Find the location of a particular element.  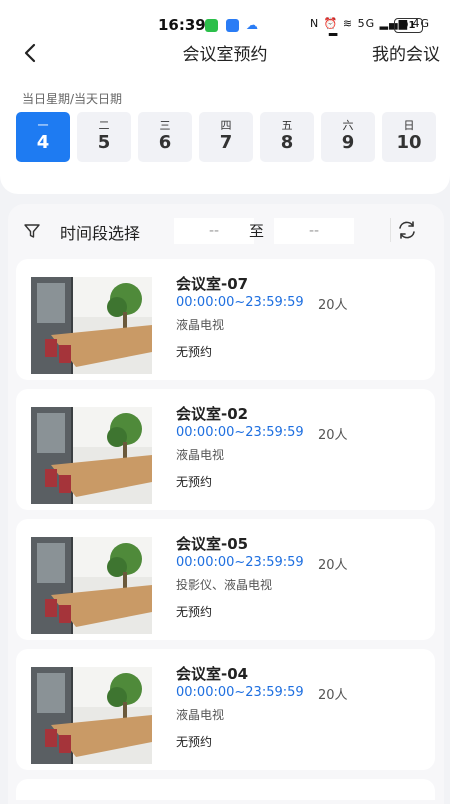

day-item: 二 5 is located at coordinates (104, 137).